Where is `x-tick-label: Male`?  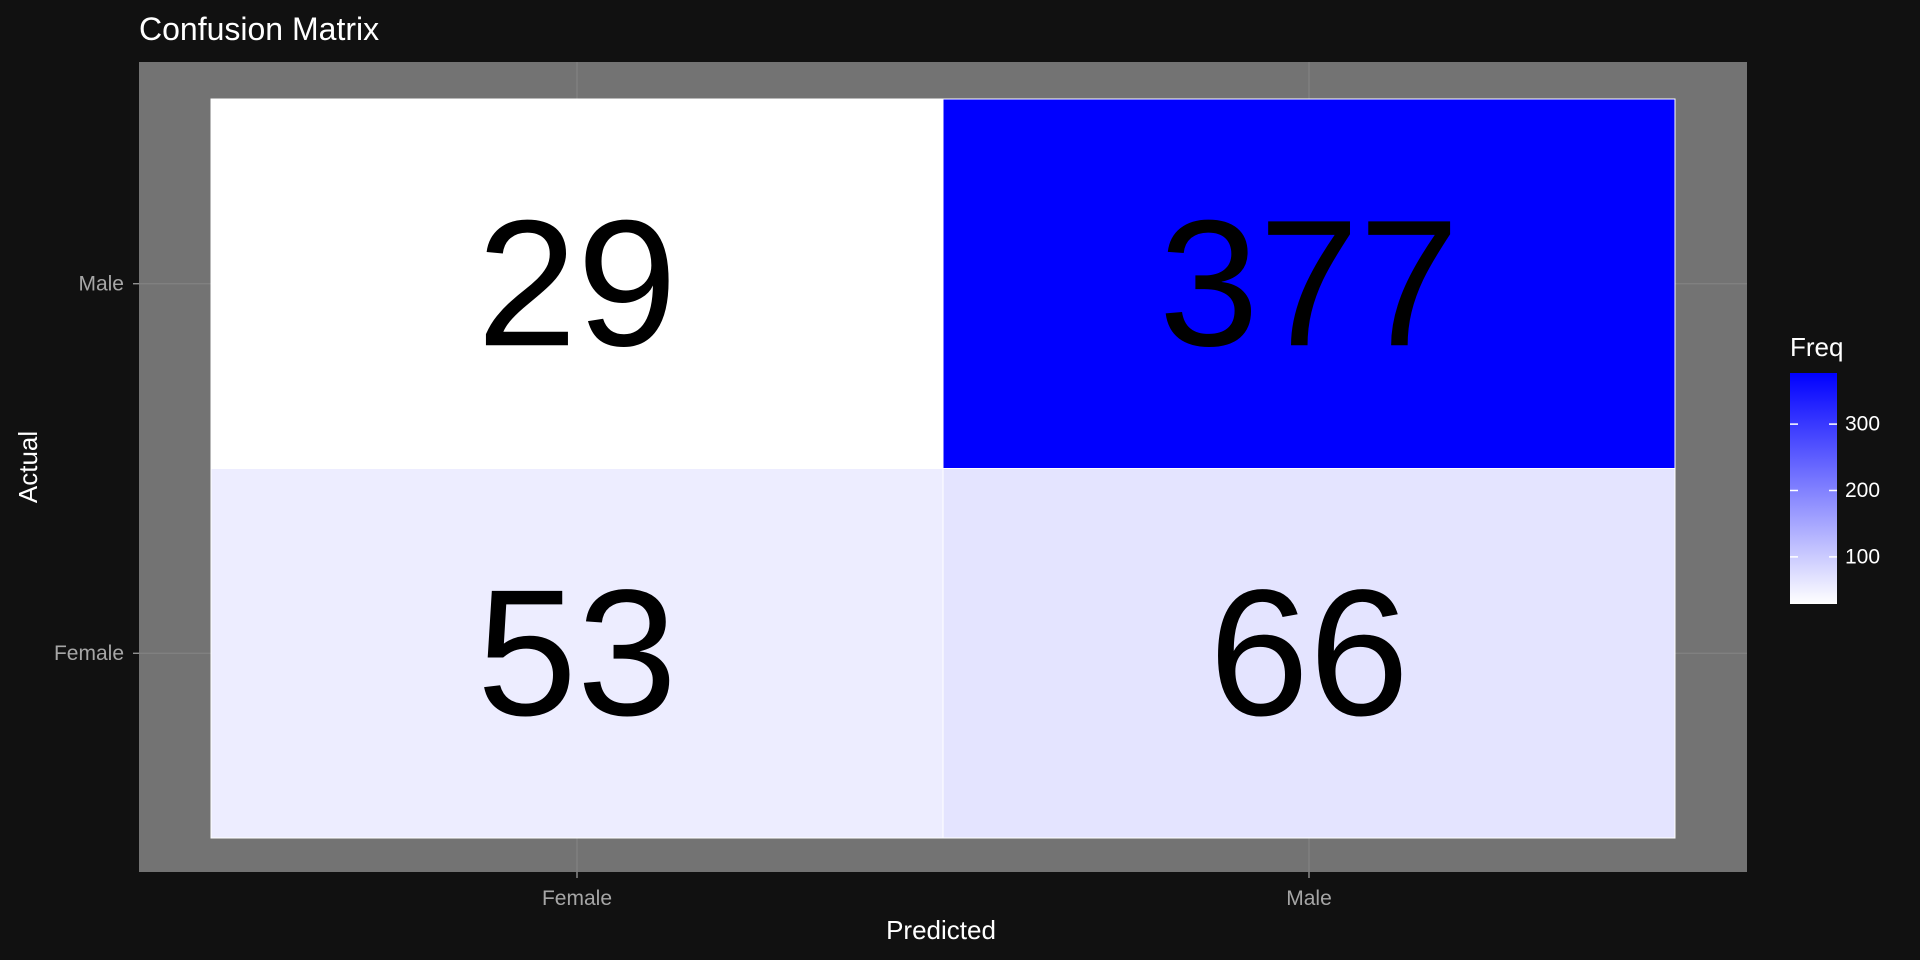
x-tick-label: Male is located at coordinates (1309, 898).